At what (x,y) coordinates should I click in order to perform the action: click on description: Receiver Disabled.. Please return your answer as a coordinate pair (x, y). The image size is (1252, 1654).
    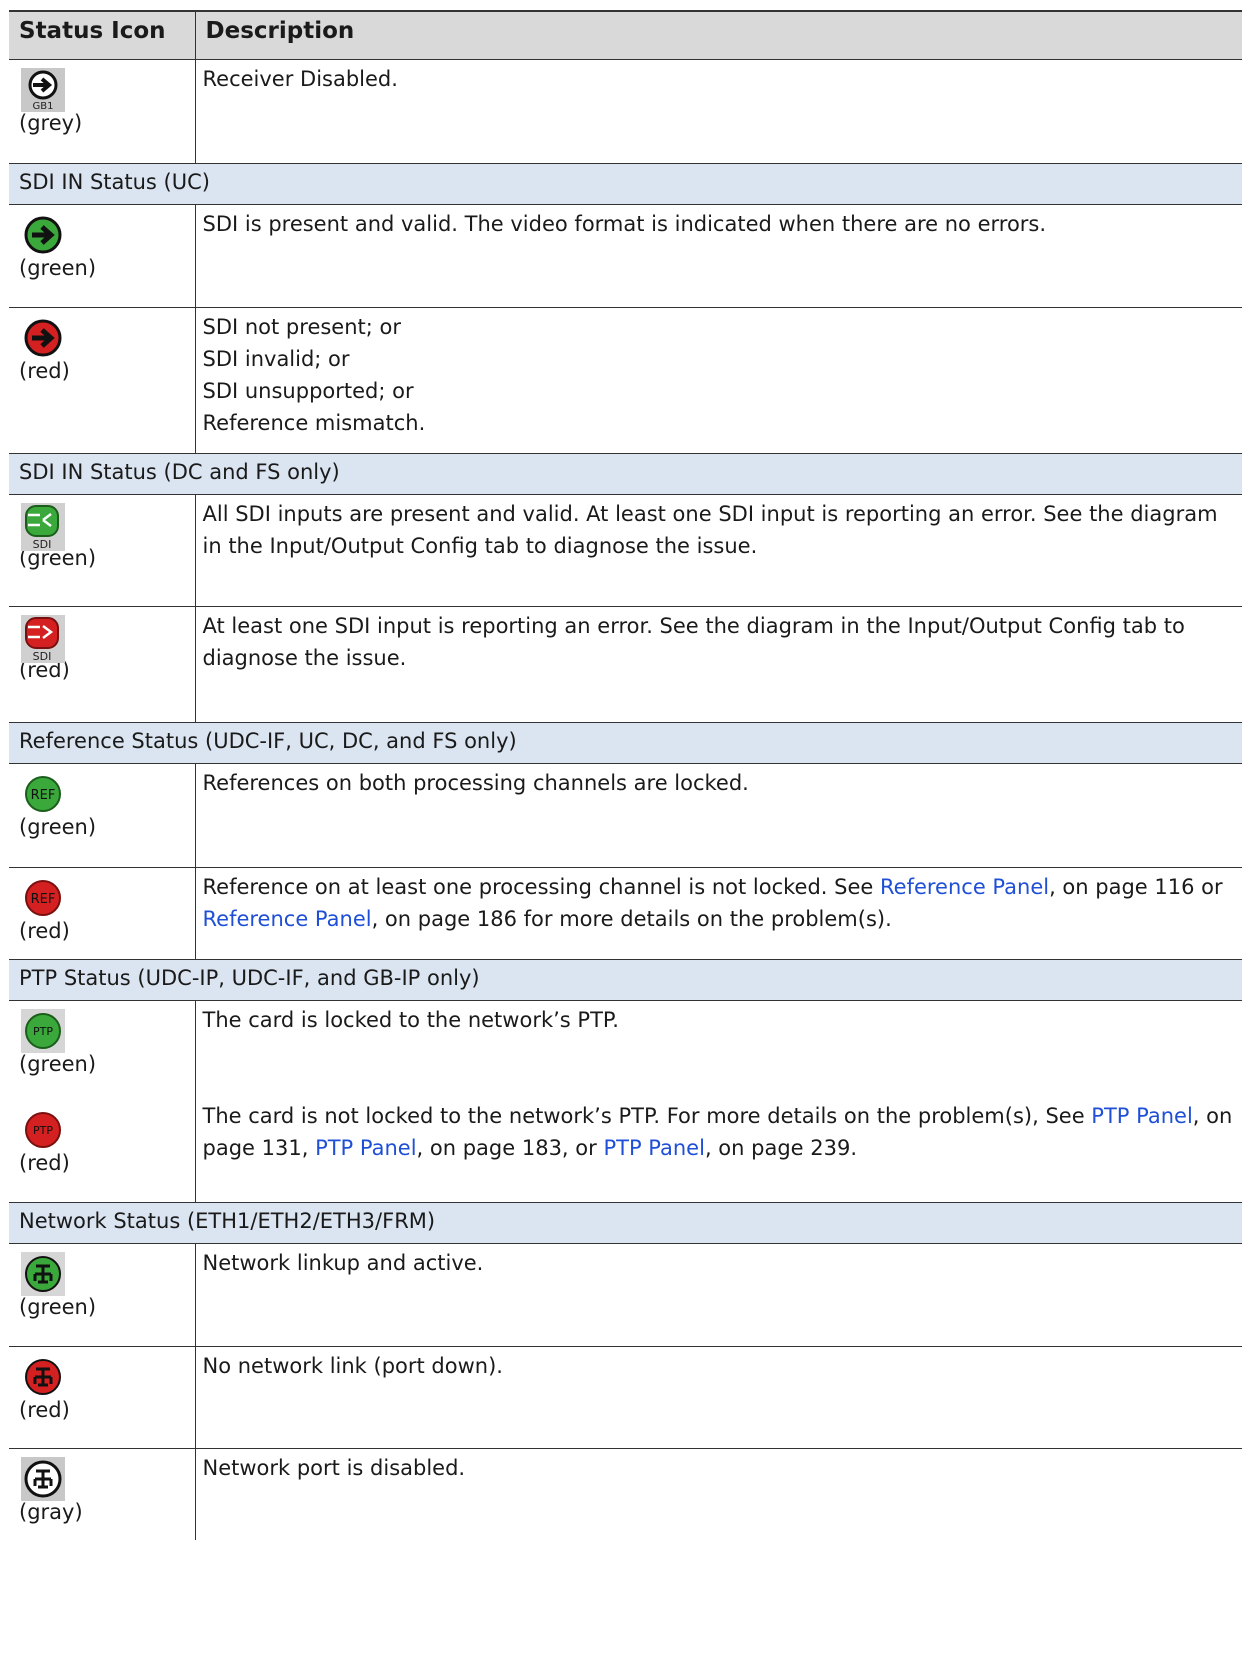
    Looking at the image, I should click on (718, 111).